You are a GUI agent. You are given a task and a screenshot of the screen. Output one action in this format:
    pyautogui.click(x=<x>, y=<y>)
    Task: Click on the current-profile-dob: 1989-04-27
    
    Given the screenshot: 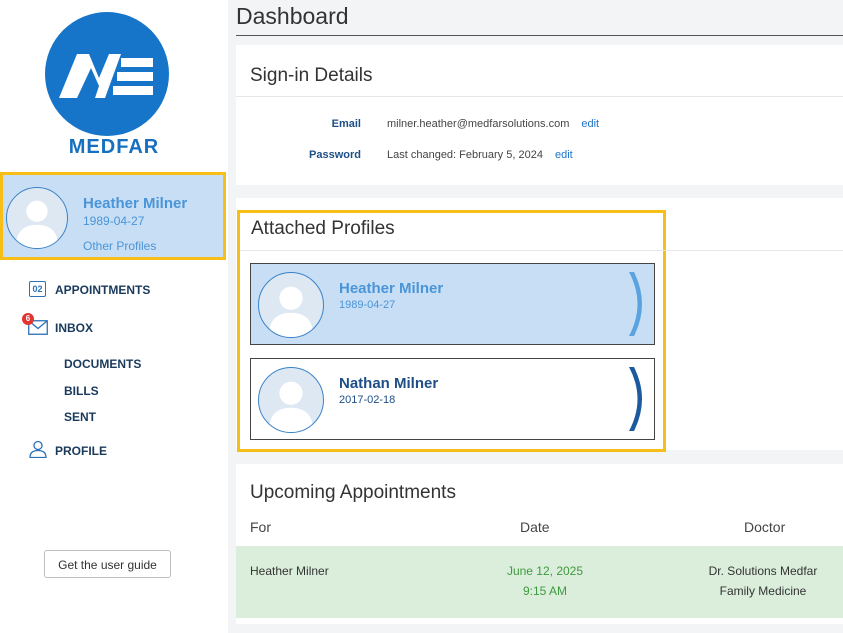 What is the action you would take?
    pyautogui.click(x=114, y=221)
    